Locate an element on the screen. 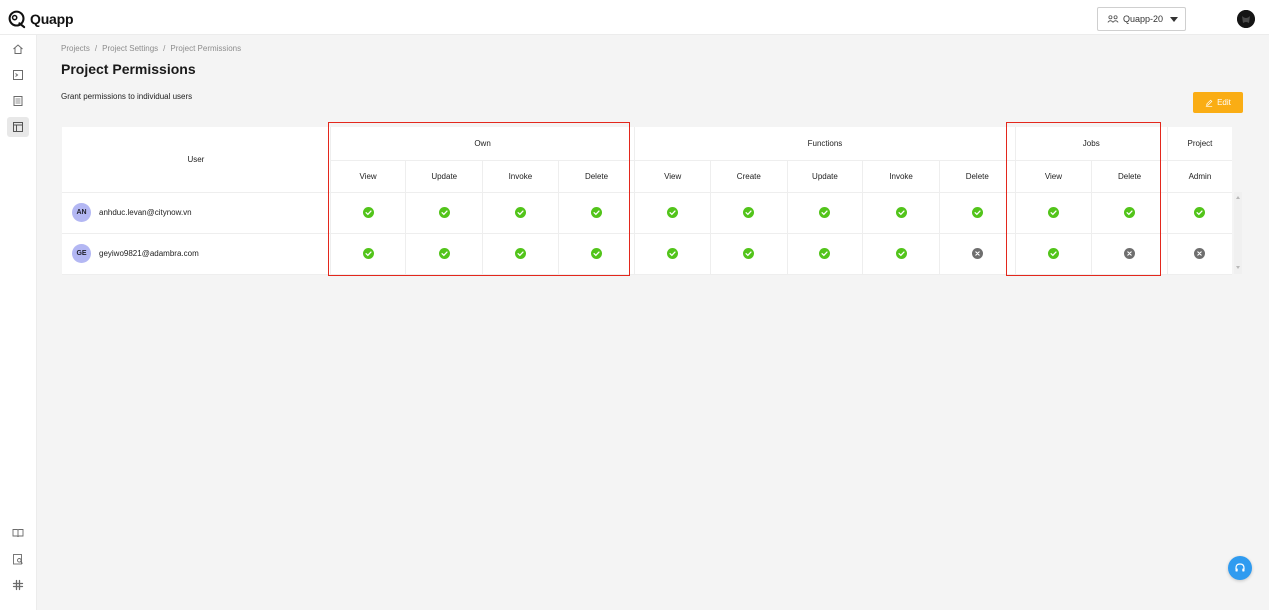 Image resolution: width=1269 pixels, height=610 pixels. page-subtitle: Grant permissions to individual users is located at coordinates (127, 96).